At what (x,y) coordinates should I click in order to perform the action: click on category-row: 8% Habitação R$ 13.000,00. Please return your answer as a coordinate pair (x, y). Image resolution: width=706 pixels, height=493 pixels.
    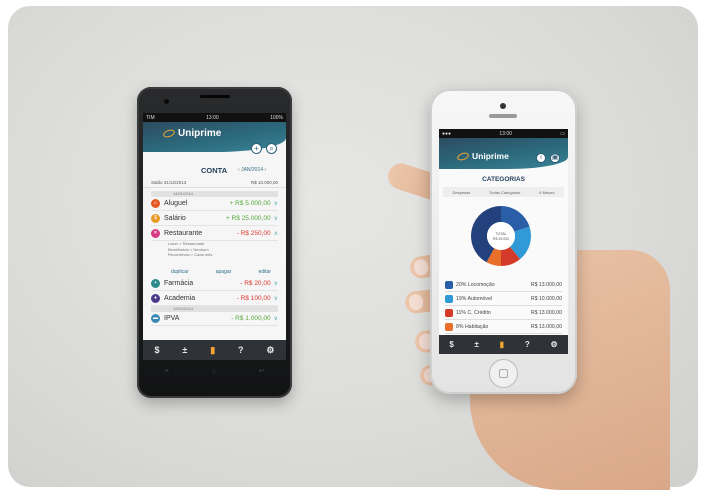
    Looking at the image, I should click on (503, 327).